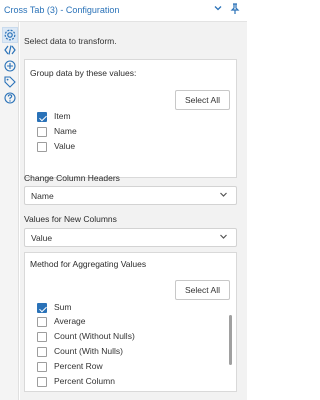 The image size is (320, 400). I want to click on pin-icon, so click(235, 10).